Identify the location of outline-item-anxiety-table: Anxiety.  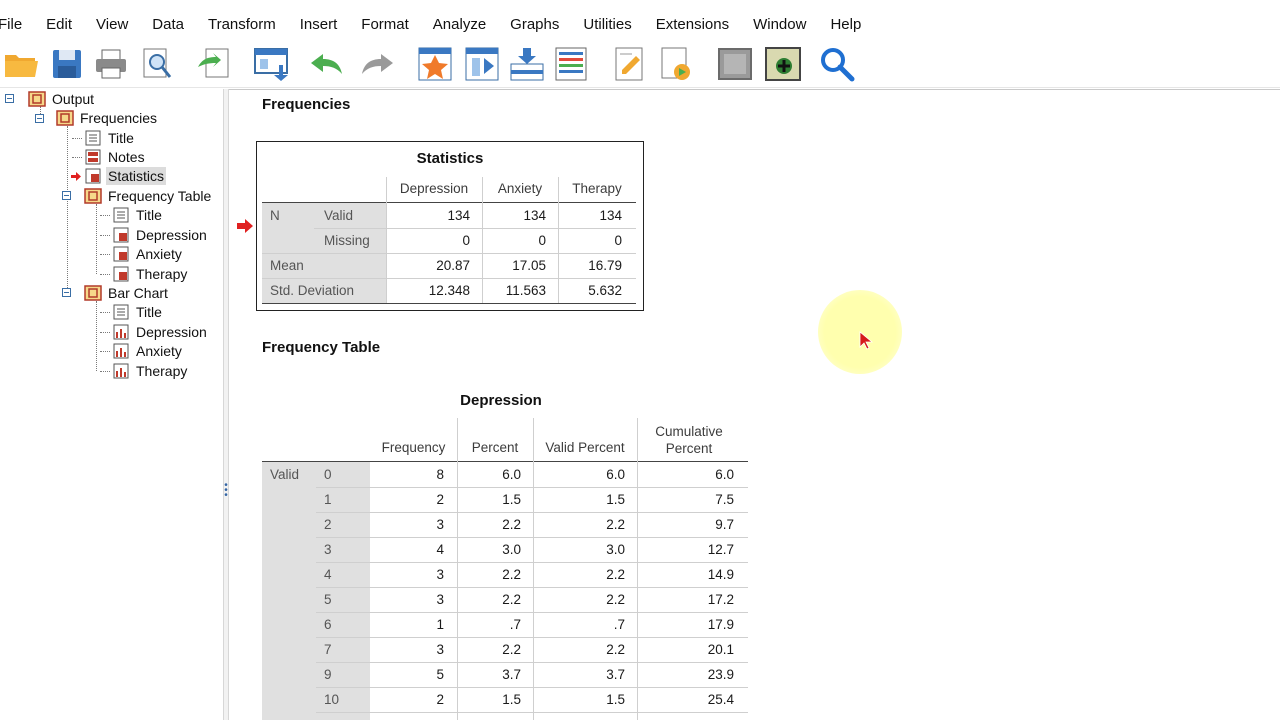
(148, 253).